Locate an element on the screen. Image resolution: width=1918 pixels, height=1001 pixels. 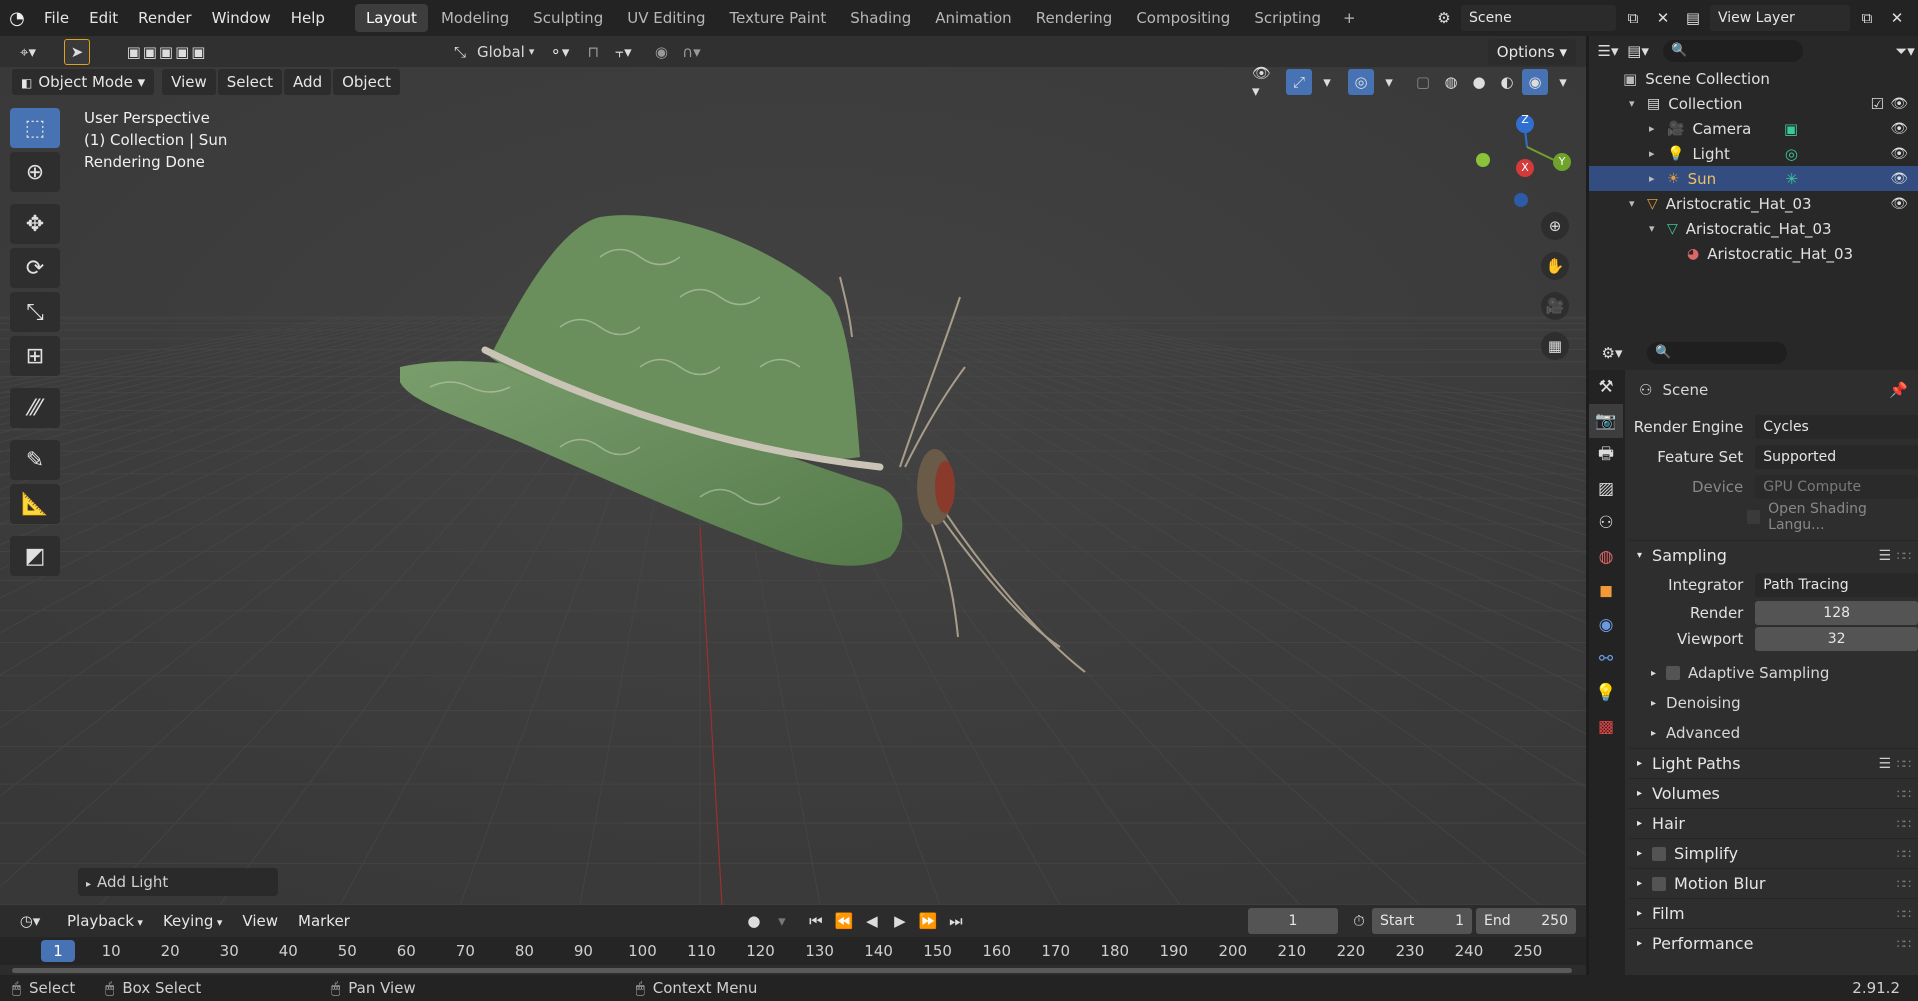
presets-icon: ☰ is located at coordinates (1884, 556).